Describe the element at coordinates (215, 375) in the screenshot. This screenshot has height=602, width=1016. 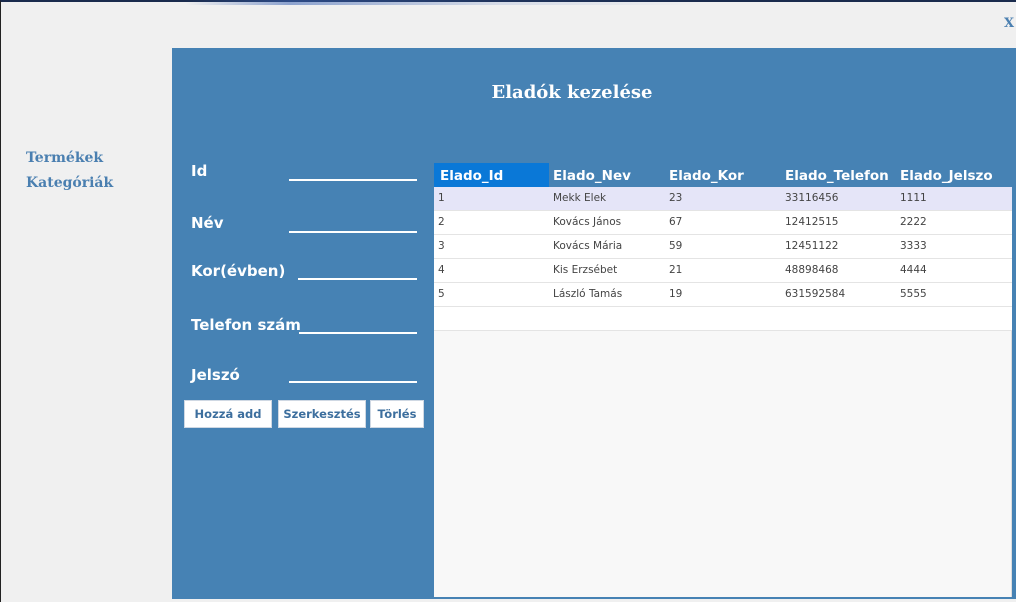
I see `password-label: Jelszó` at that location.